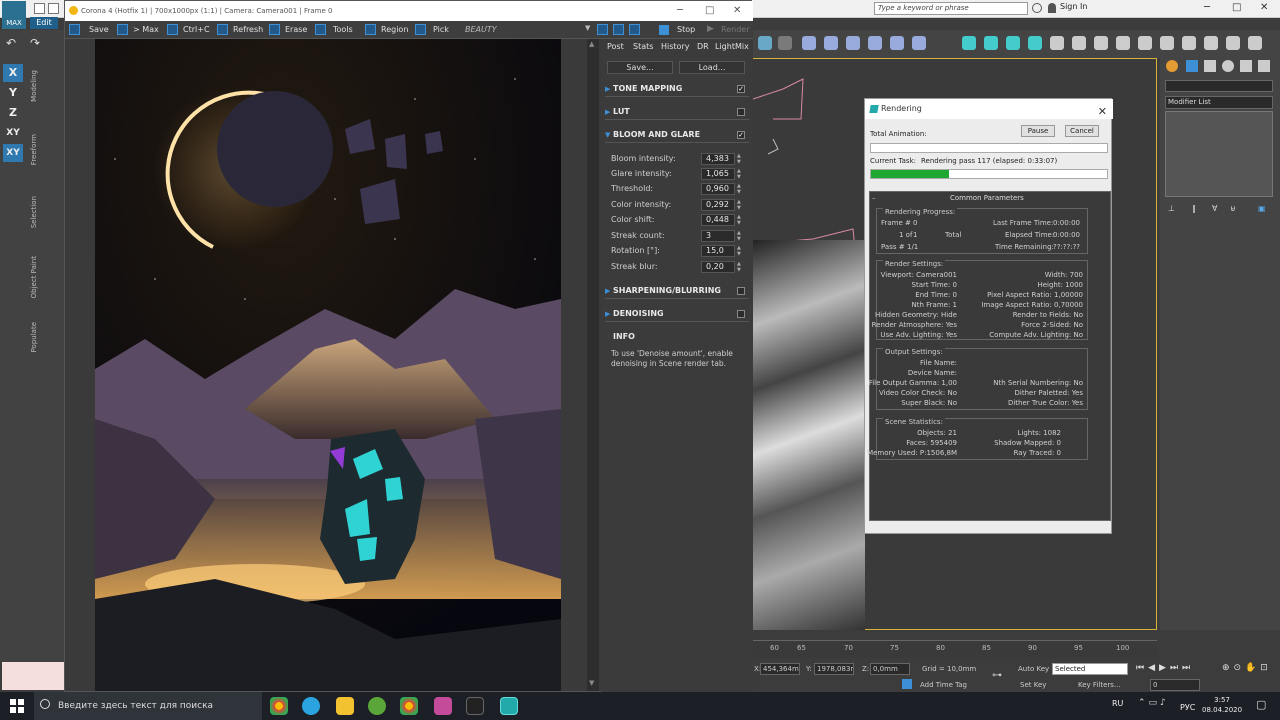 Image resolution: width=1280 pixels, height=720 pixels. Describe the element at coordinates (196, 30) in the screenshot. I see `copy-button: Ctrl+C` at that location.